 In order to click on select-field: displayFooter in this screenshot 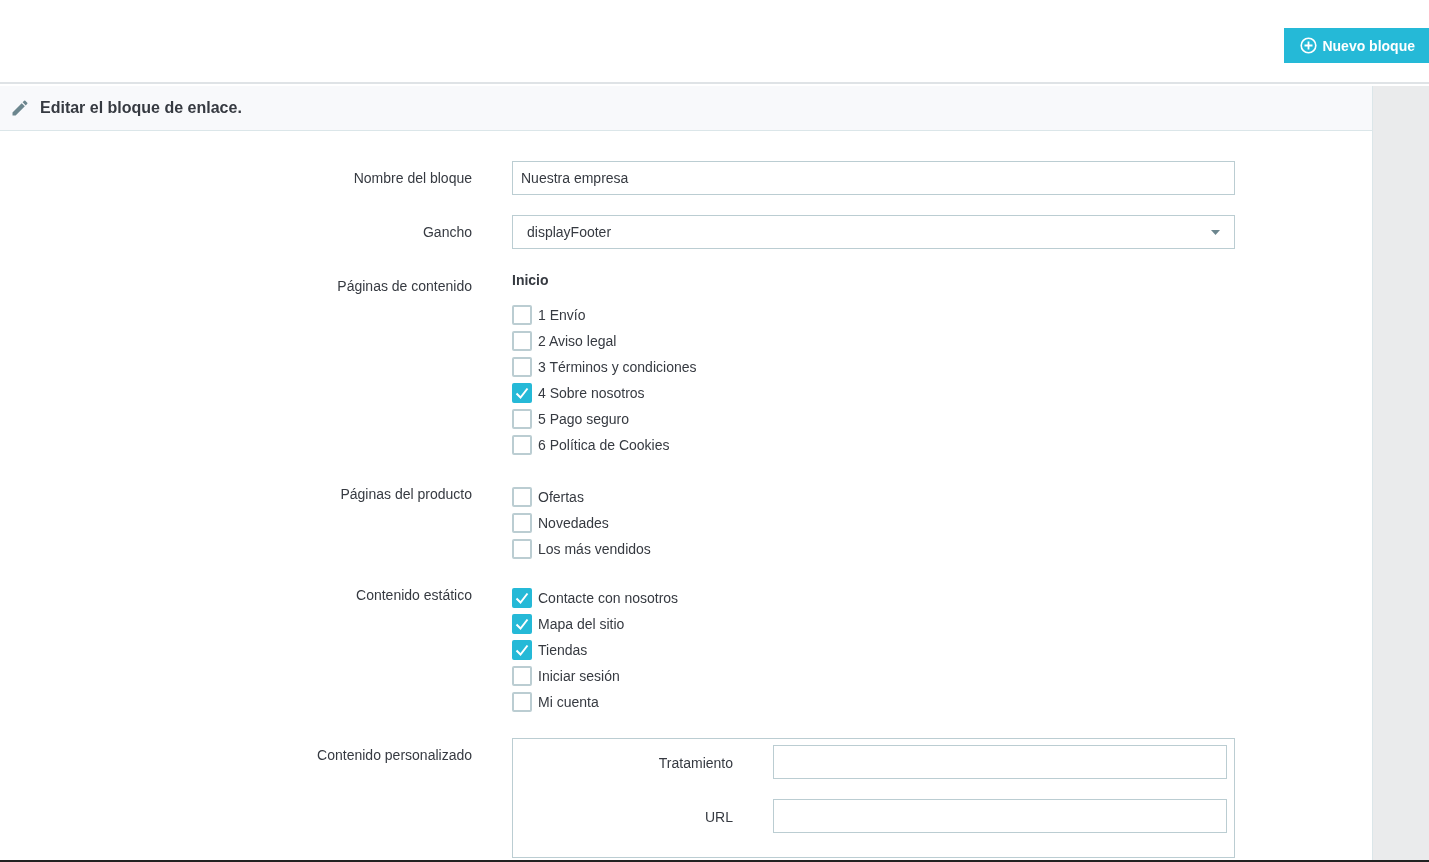, I will do `click(873, 232)`.